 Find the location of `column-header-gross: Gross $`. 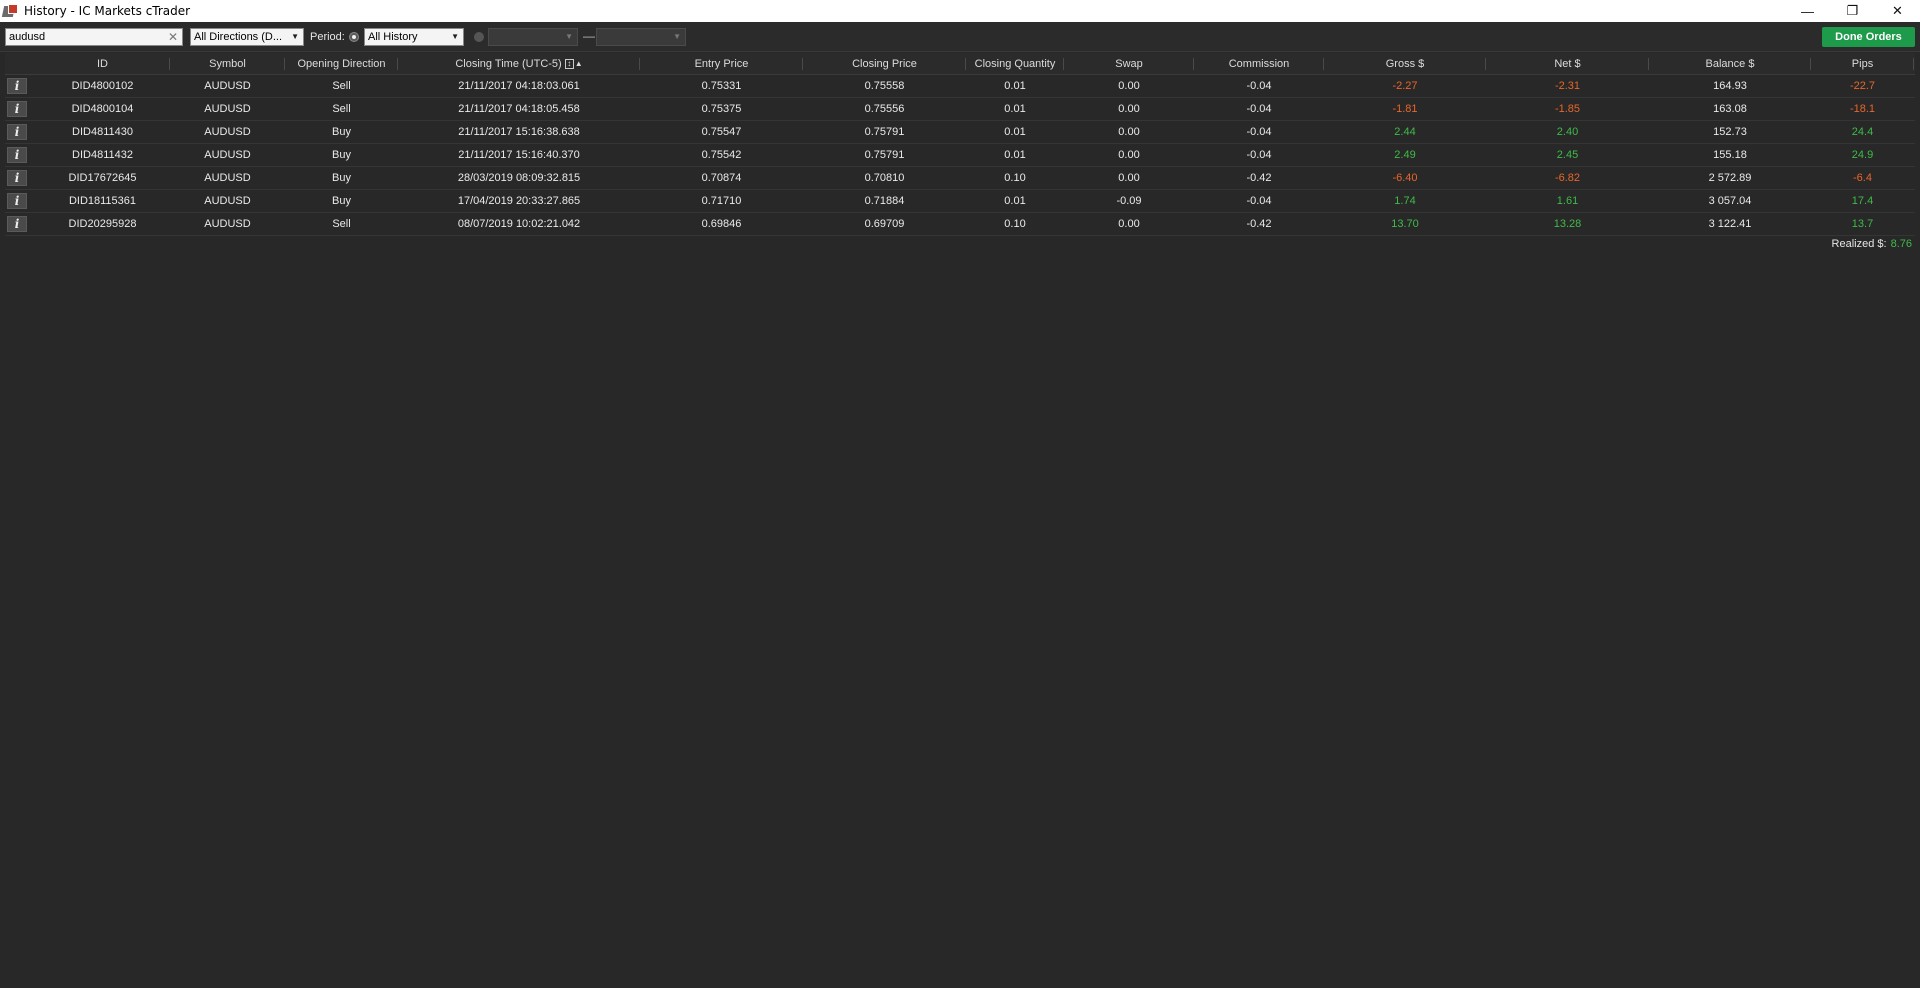

column-header-gross: Gross $ is located at coordinates (1405, 64).